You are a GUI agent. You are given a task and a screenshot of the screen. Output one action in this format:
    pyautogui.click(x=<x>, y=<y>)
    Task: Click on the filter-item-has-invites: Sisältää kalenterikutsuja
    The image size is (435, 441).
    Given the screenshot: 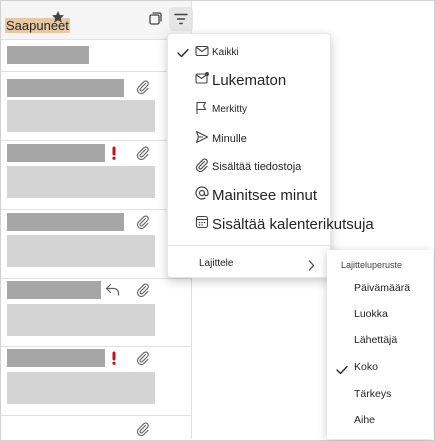 What is the action you would take?
    pyautogui.click(x=271, y=225)
    